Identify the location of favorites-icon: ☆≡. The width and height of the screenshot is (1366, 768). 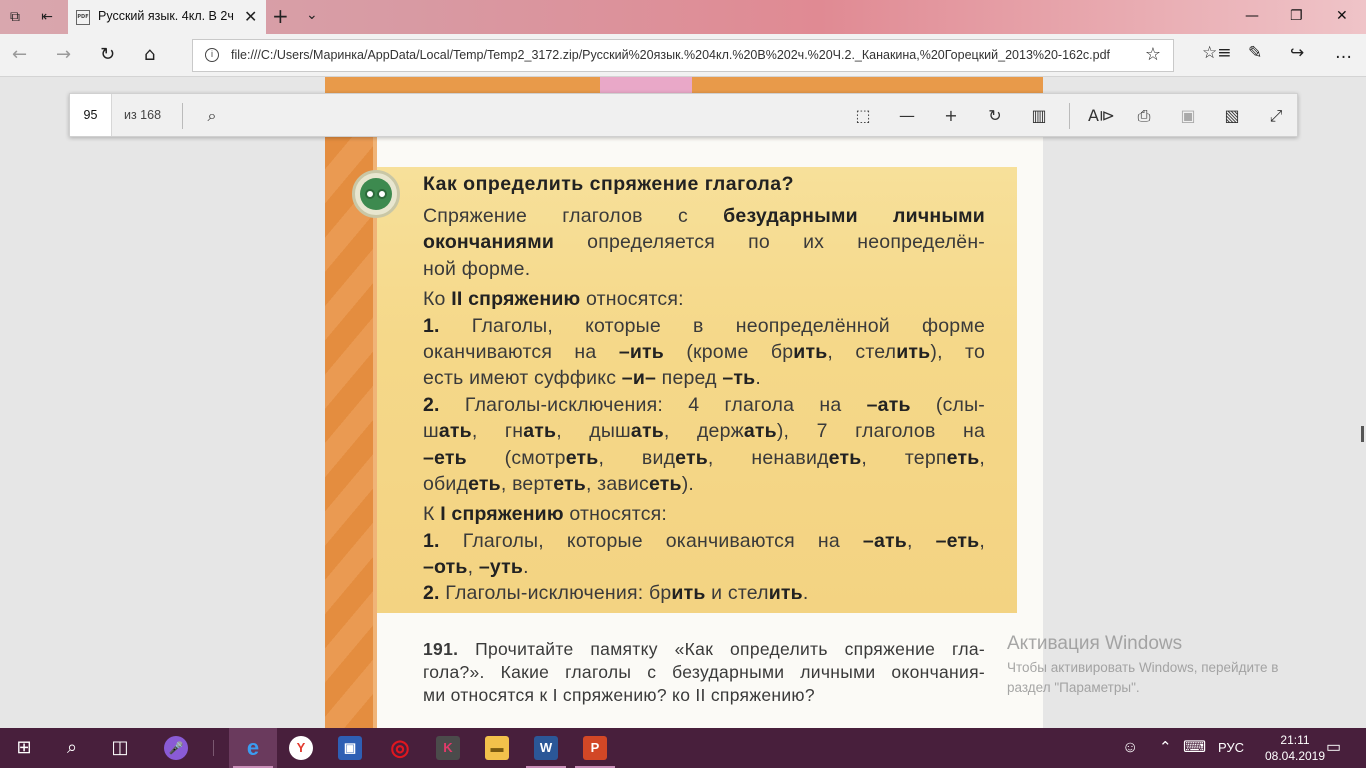
(1216, 53).